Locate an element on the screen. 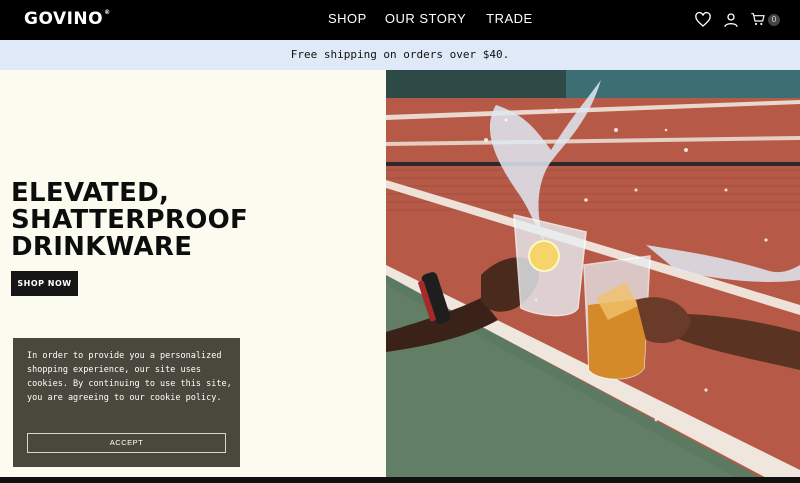 The width and height of the screenshot is (800, 483). cart-icon is located at coordinates (758, 20).